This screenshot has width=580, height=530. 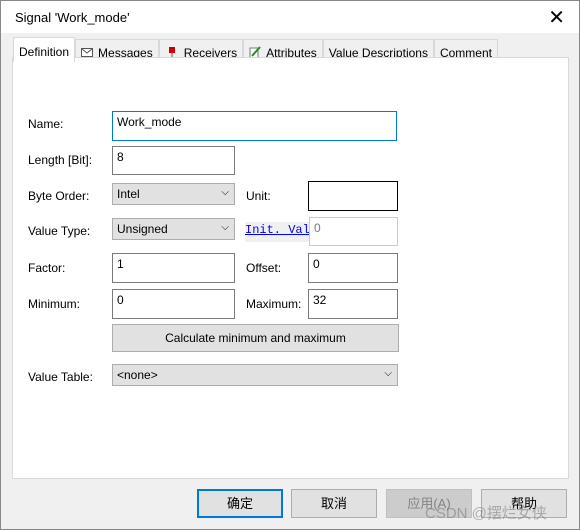 I want to click on envelope-icon, so click(x=87, y=52).